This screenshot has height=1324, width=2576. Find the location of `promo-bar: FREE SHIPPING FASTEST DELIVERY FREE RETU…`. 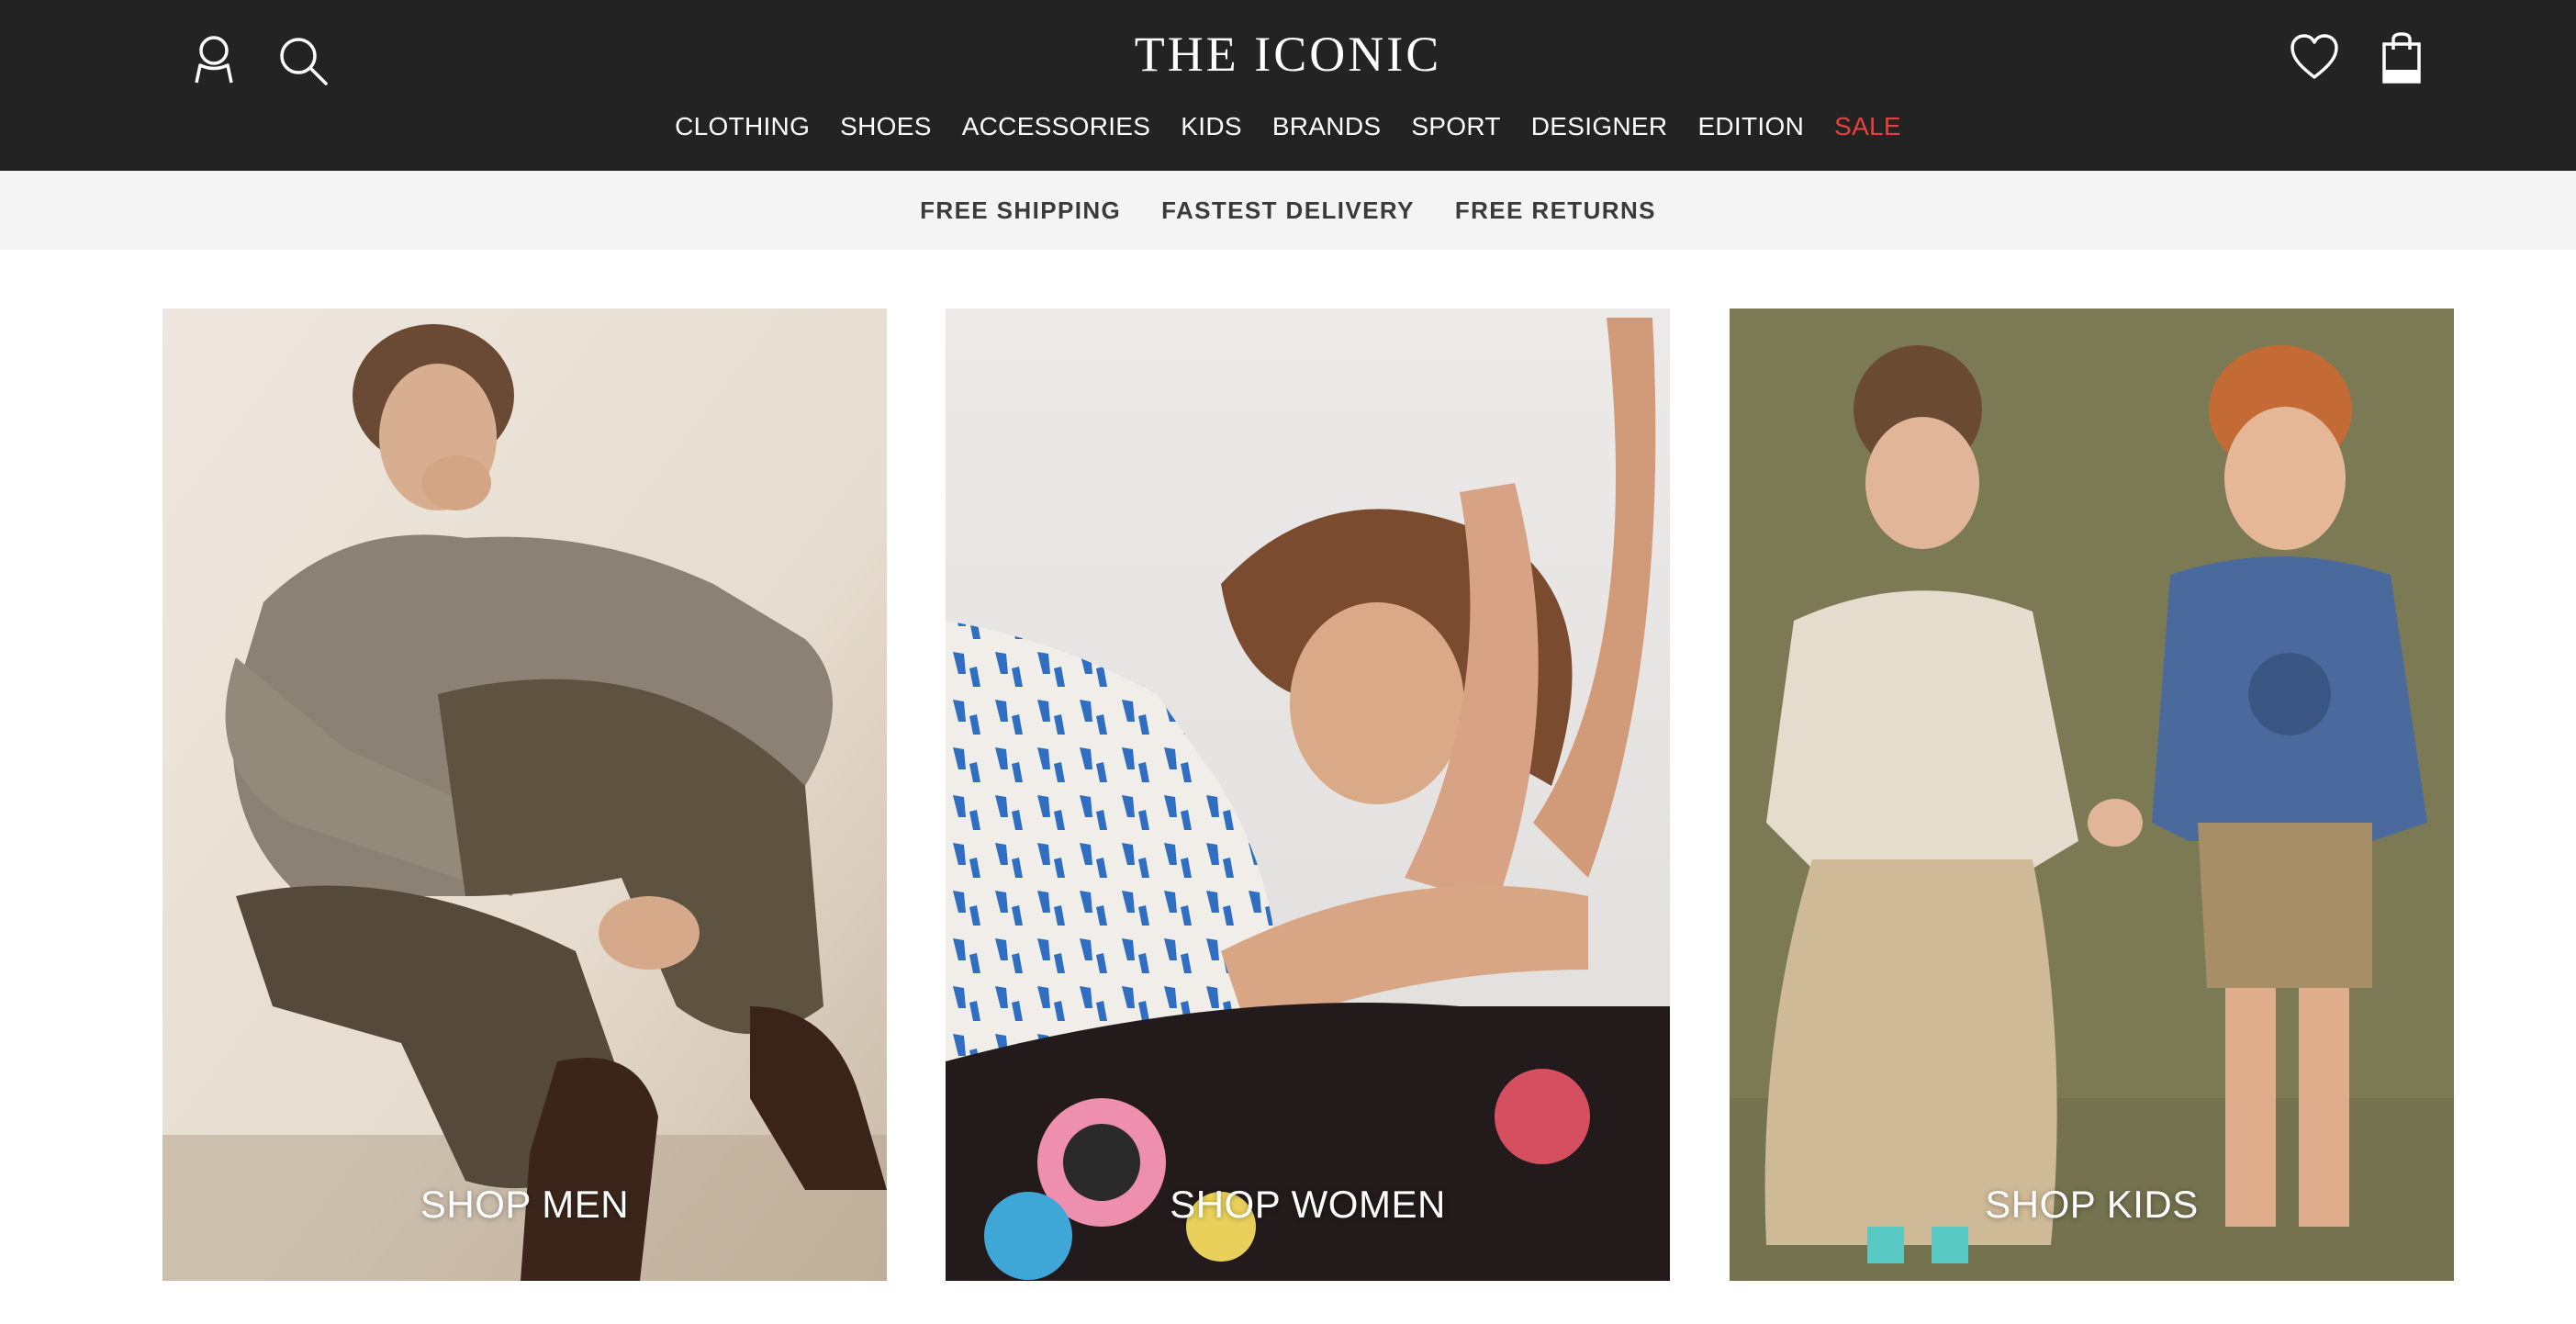

promo-bar: FREE SHIPPING FASTEST DELIVERY FREE RETU… is located at coordinates (1288, 211).